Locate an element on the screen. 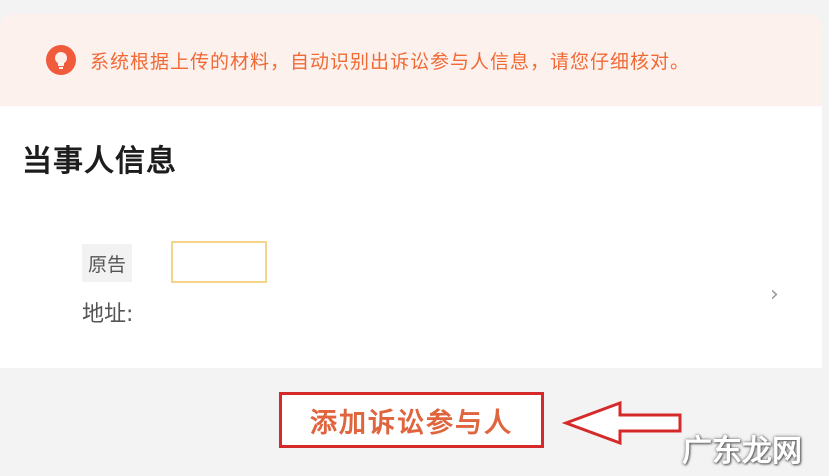  party-name-field is located at coordinates (219, 262).